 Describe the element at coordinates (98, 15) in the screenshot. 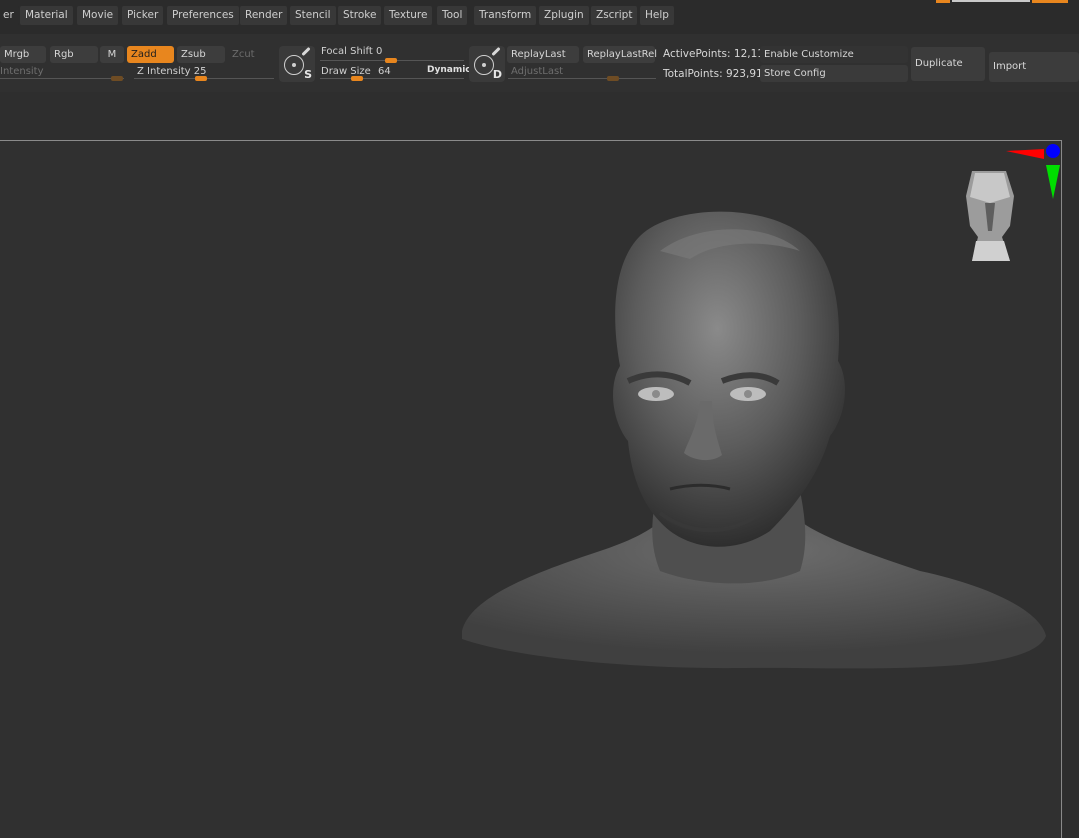

I see `menu-item-movie: Movie` at that location.